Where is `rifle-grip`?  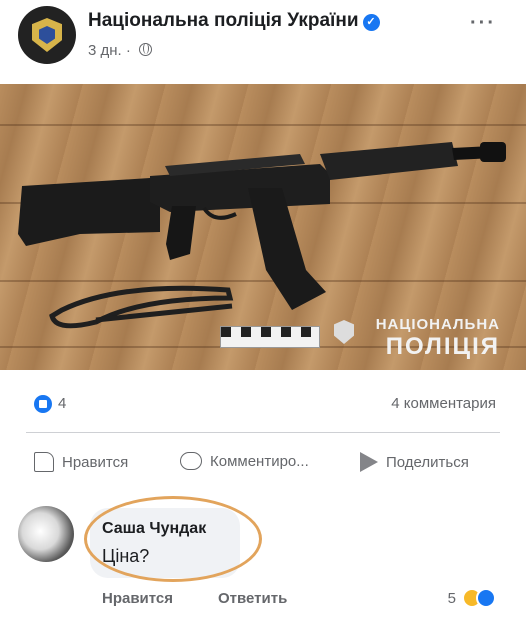 rifle-grip is located at coordinates (181, 233).